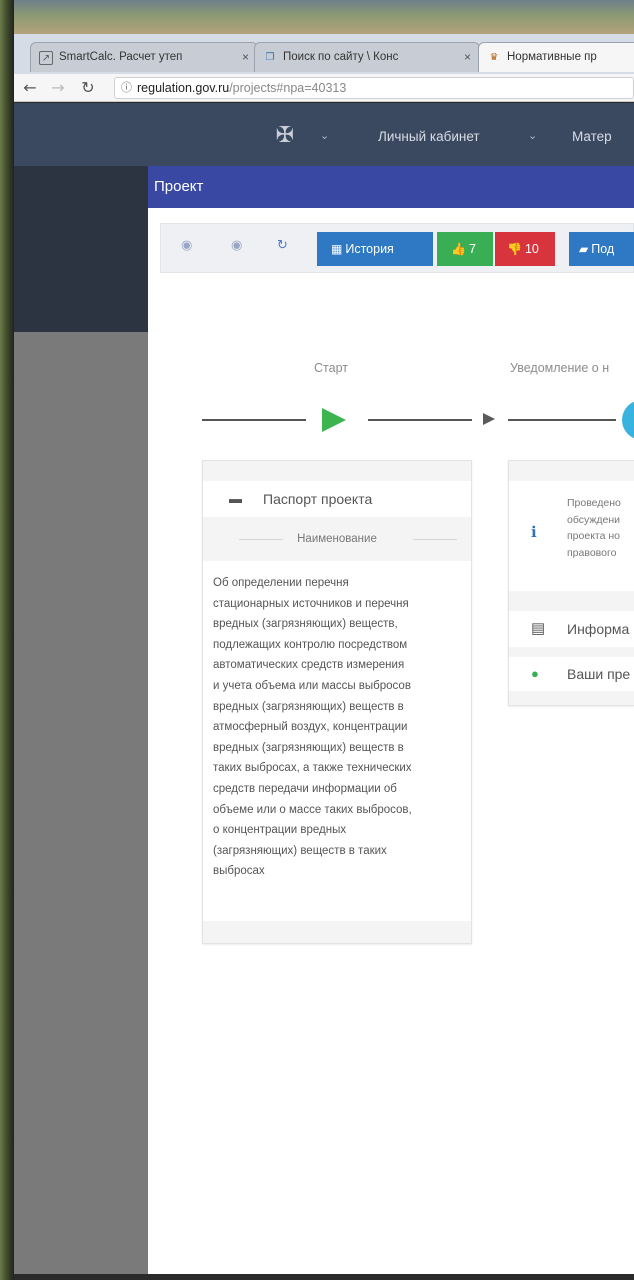  What do you see at coordinates (183, 88) in the screenshot?
I see `url-host: regulation.gov.ru` at bounding box center [183, 88].